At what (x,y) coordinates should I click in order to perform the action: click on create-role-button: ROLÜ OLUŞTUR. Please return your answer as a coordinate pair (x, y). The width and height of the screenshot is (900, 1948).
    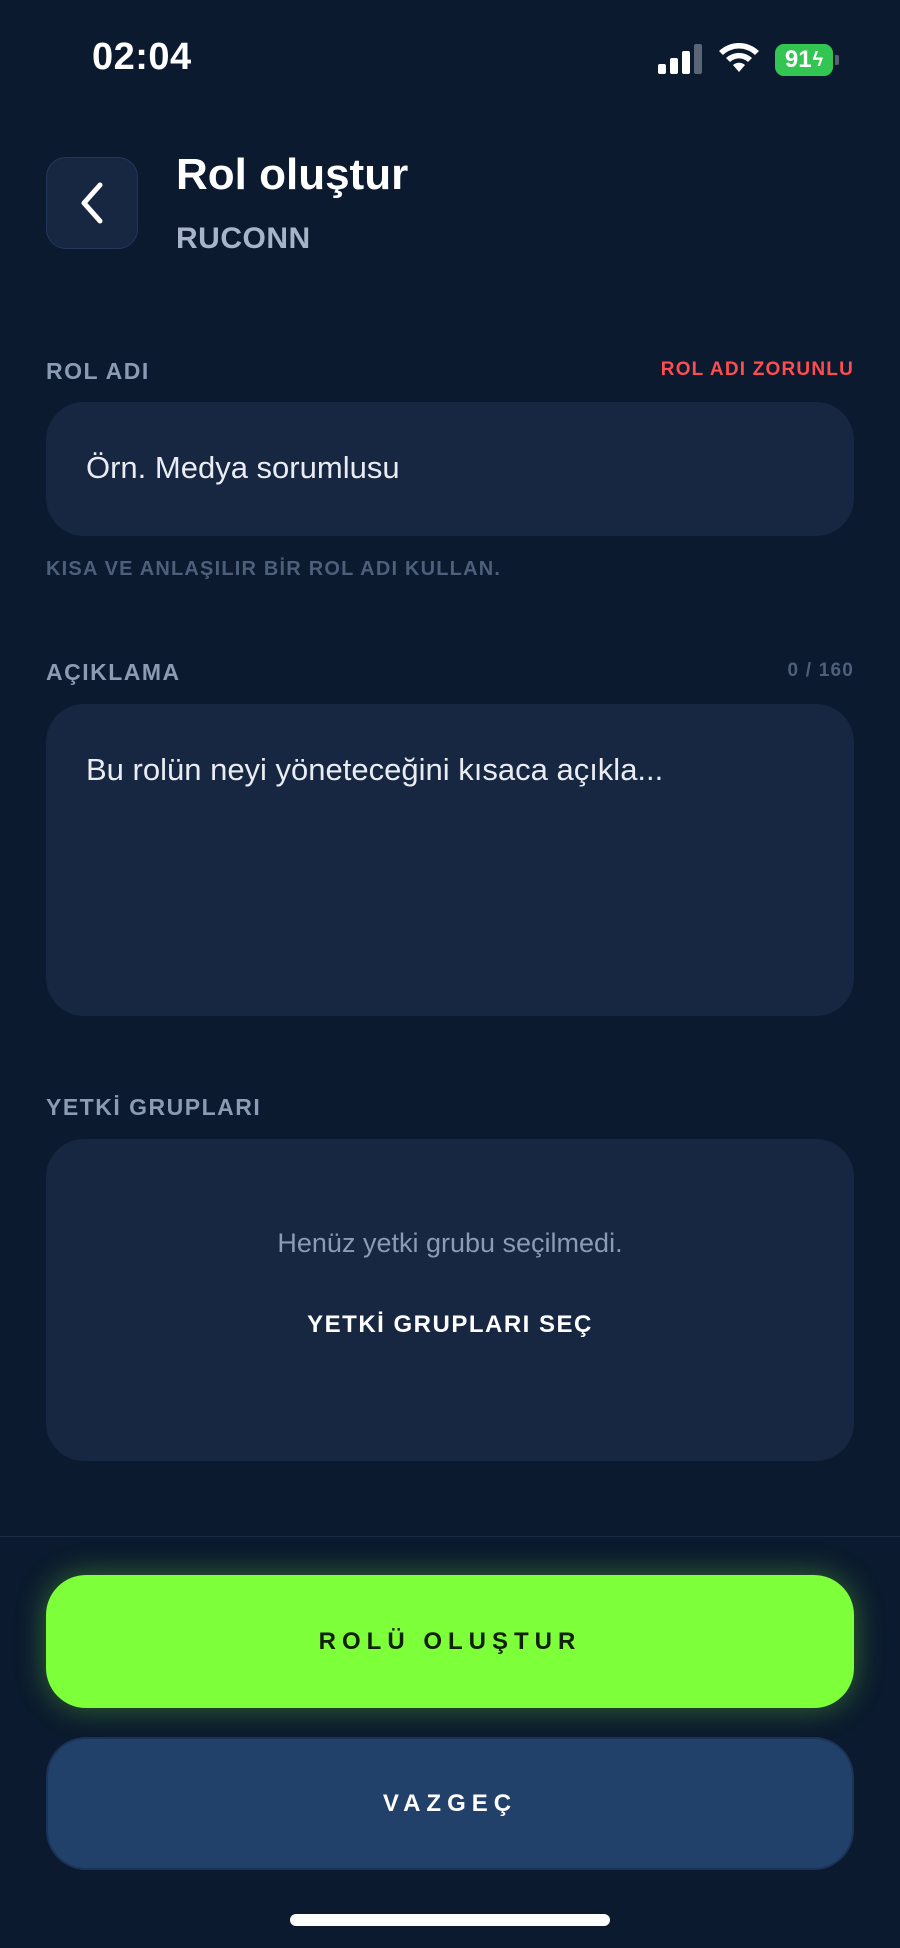
    Looking at the image, I should click on (450, 1641).